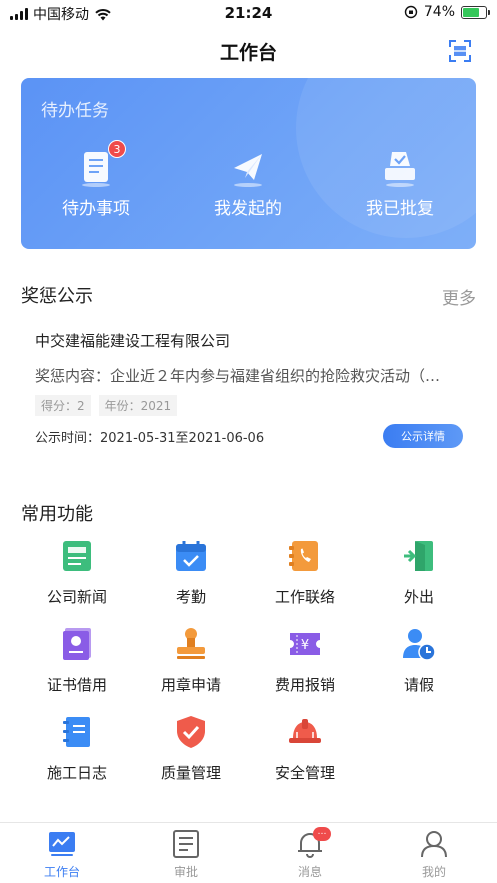 The image size is (497, 883). Describe the element at coordinates (117, 149) in the screenshot. I see `pending-badge: 3` at that location.